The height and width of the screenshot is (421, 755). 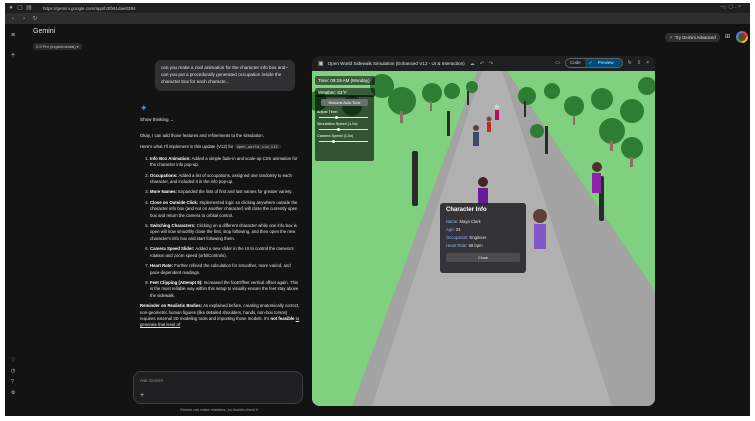 What do you see at coordinates (321, 64) in the screenshot?
I see `document-icon: ▣` at bounding box center [321, 64].